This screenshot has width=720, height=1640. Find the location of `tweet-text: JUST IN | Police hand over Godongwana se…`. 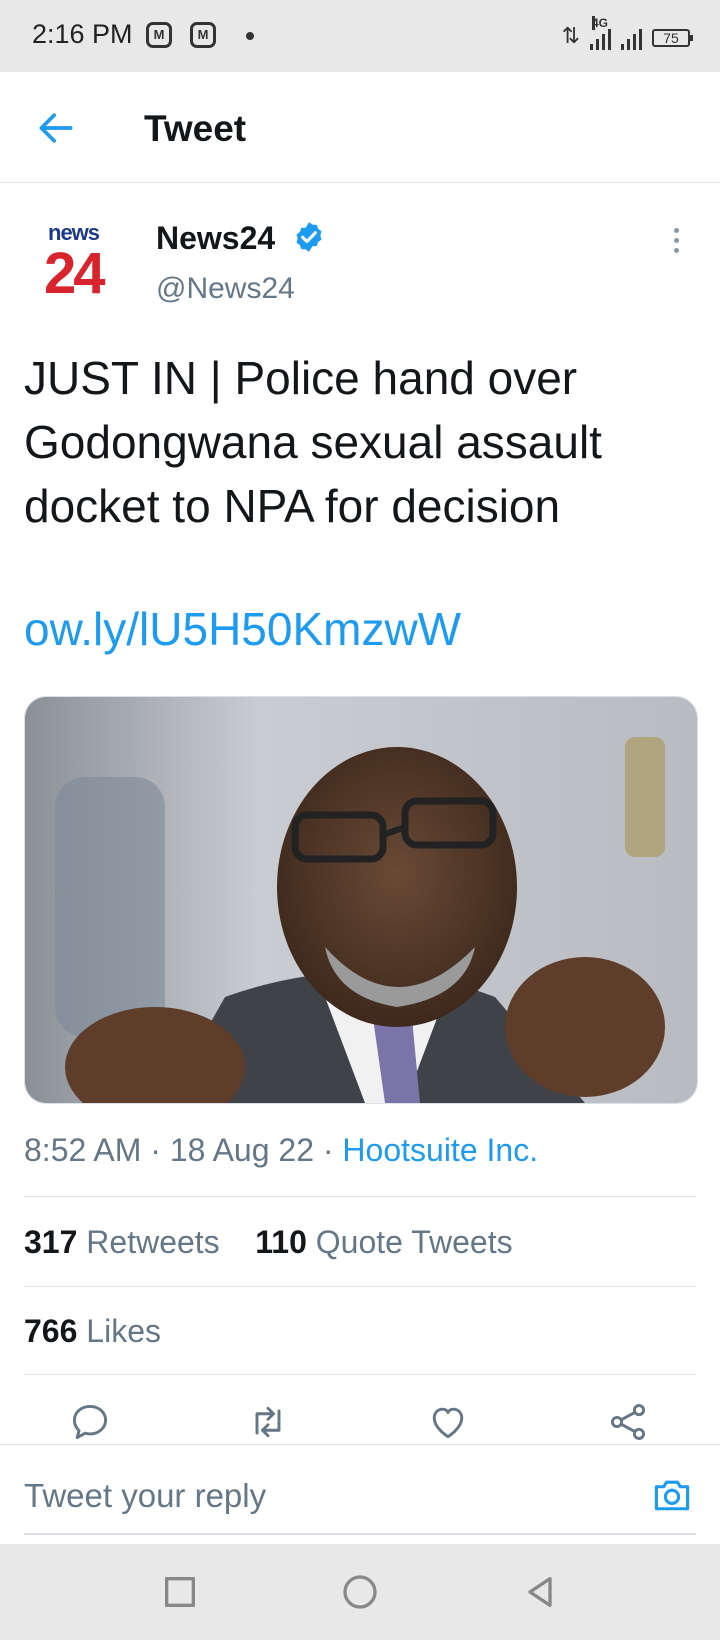

tweet-text: JUST IN | Police hand over Godongwana se… is located at coordinates (313, 442).